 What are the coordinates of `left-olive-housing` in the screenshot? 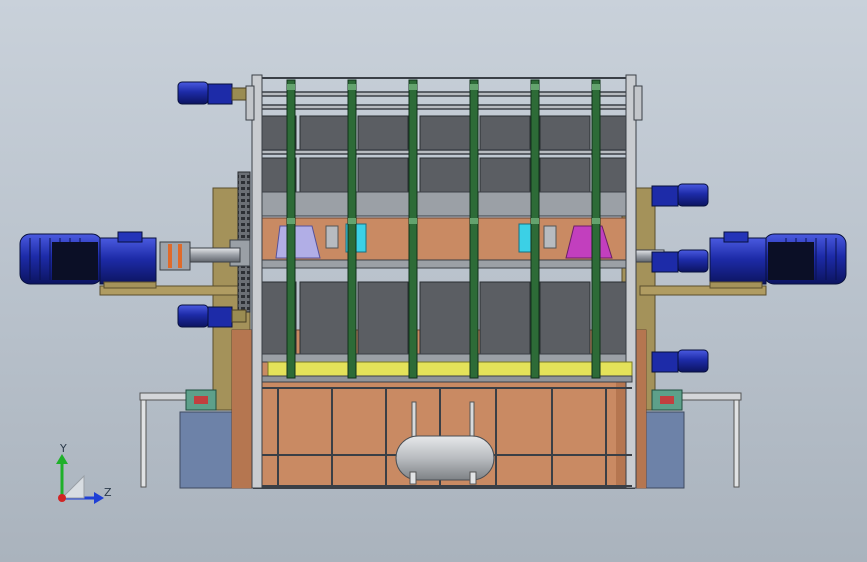 It's located at (175, 299).